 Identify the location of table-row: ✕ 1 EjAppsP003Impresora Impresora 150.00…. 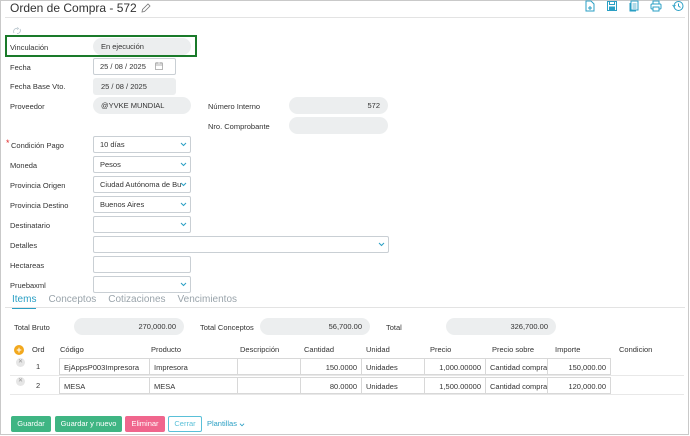
(347, 366).